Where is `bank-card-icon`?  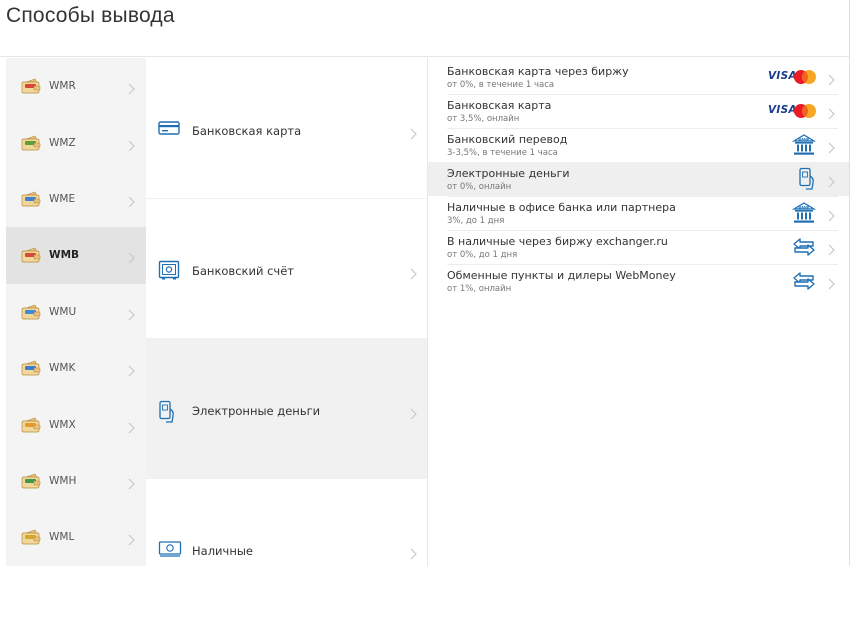
bank-card-icon is located at coordinates (169, 130).